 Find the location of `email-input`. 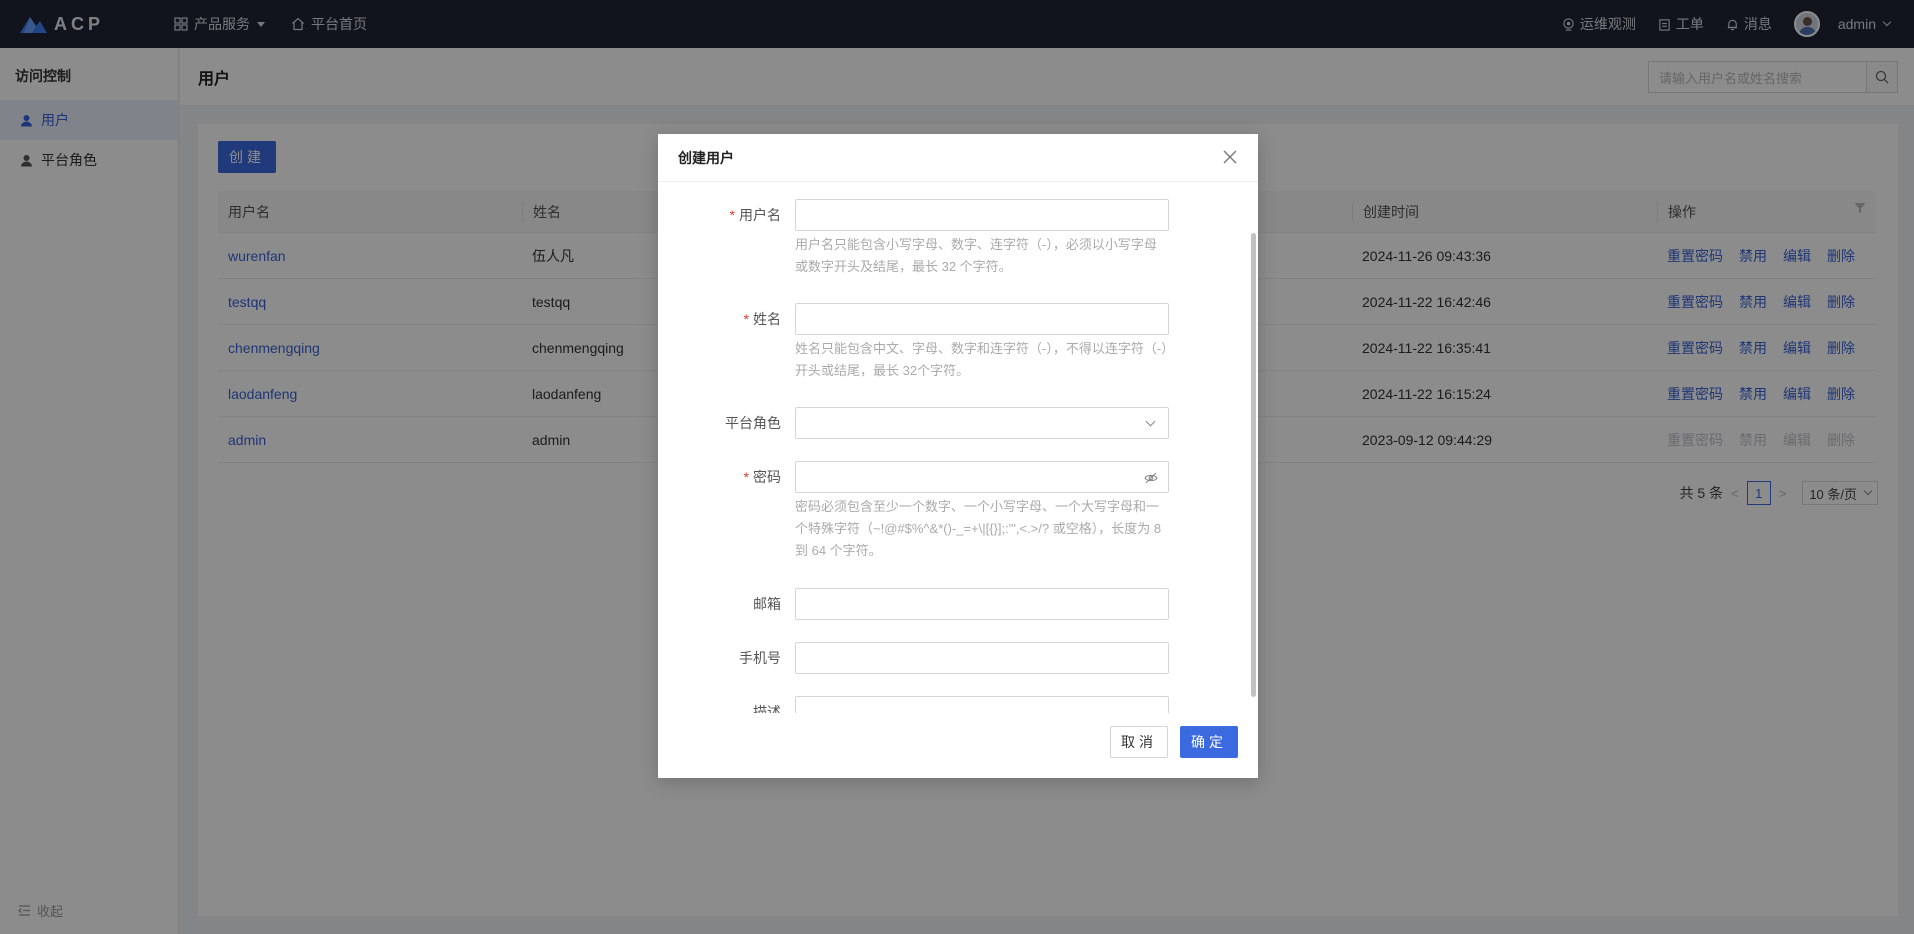

email-input is located at coordinates (982, 604).